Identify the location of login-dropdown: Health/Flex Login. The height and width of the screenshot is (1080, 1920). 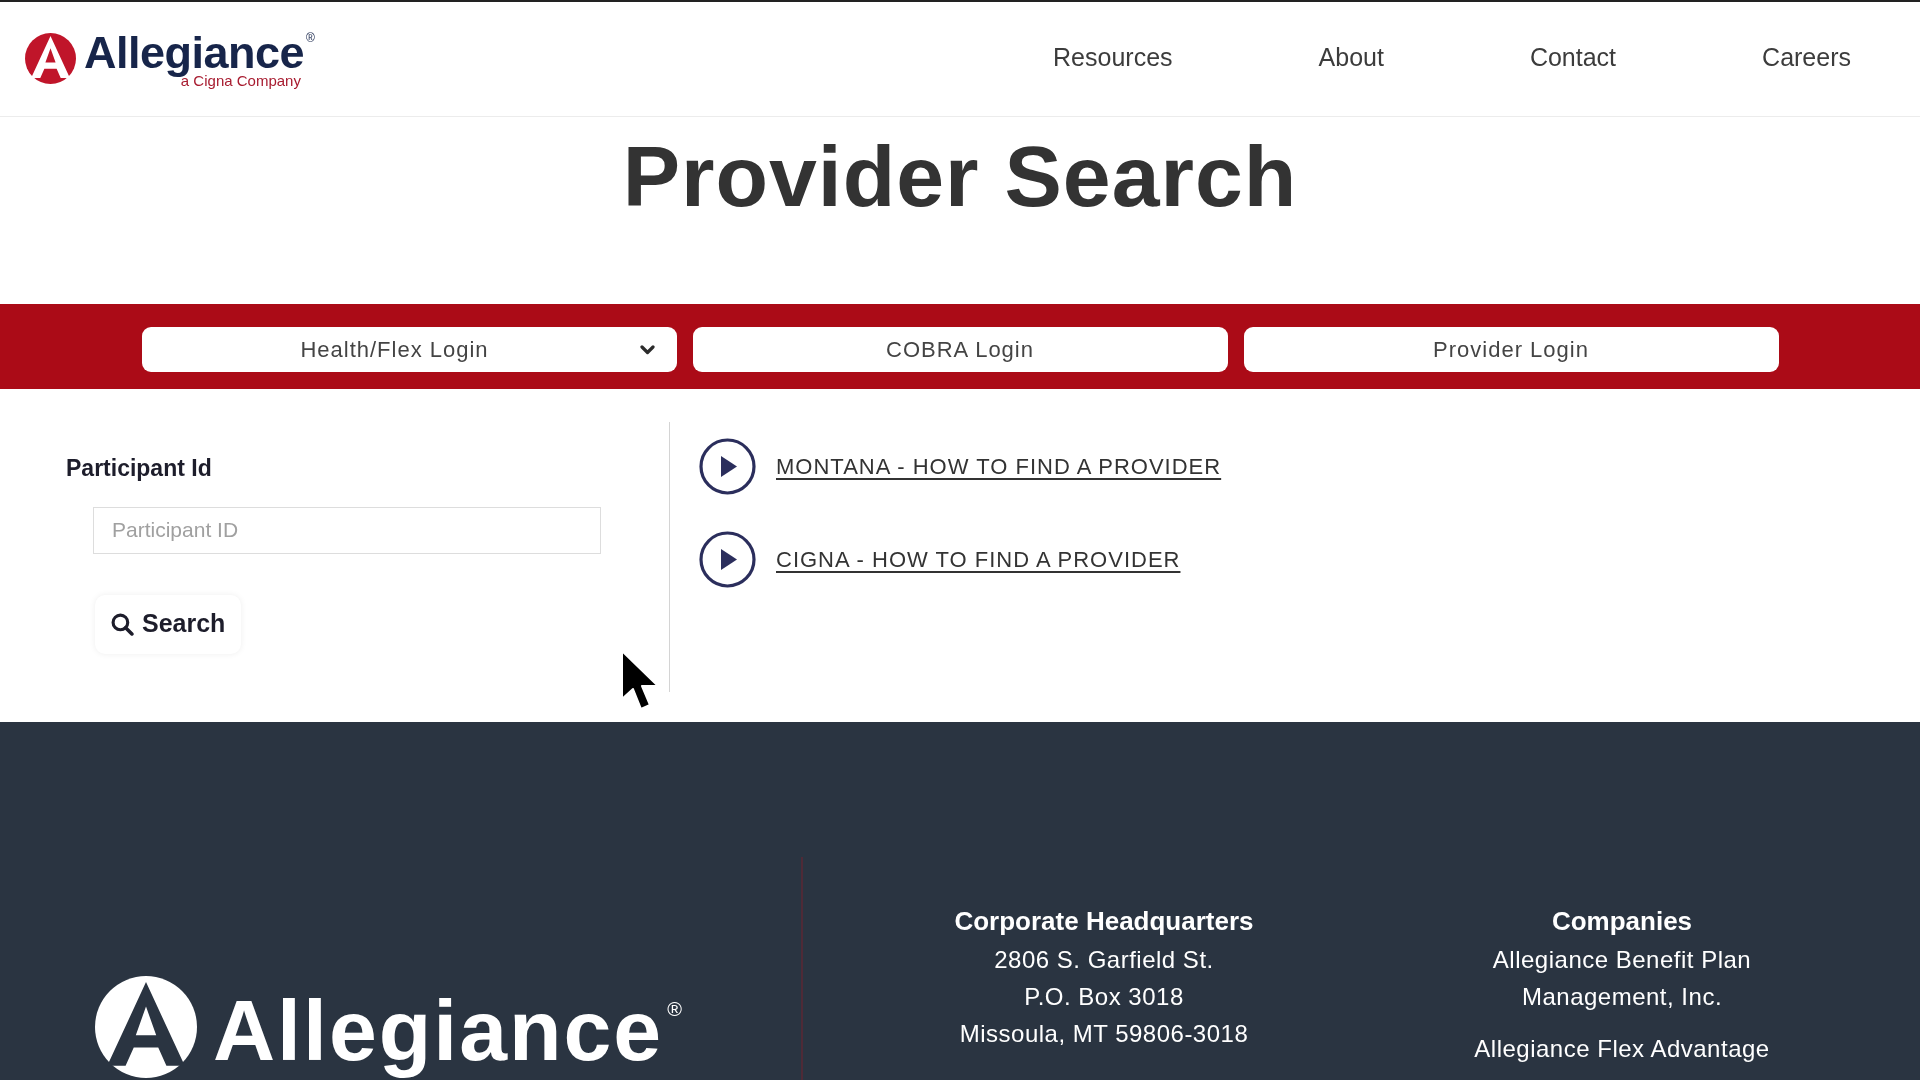
(409, 349).